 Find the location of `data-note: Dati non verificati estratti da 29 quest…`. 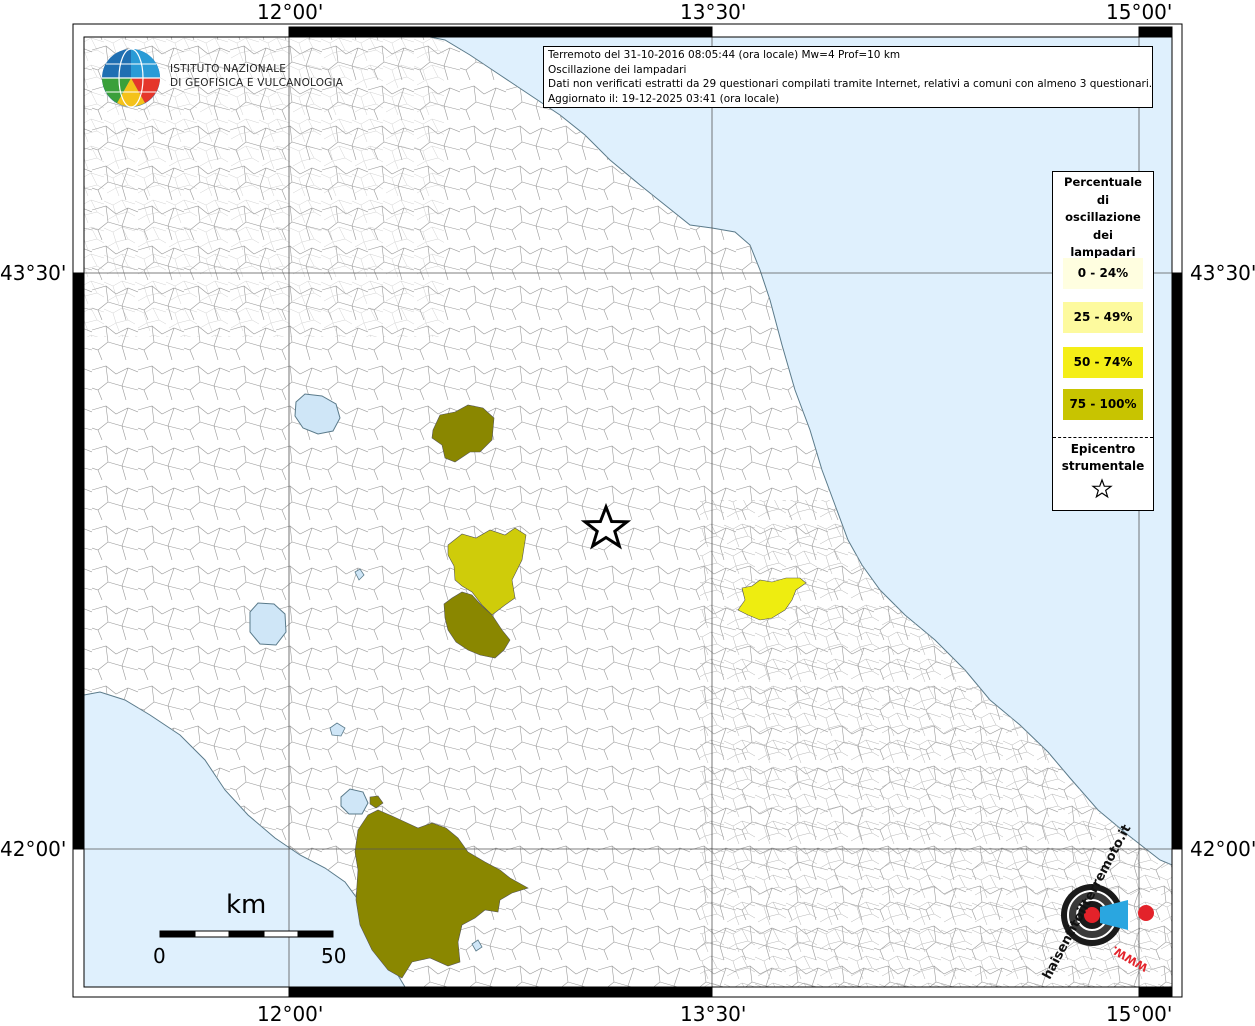

data-note: Dati non verificati estratti da 29 quest… is located at coordinates (850, 84).